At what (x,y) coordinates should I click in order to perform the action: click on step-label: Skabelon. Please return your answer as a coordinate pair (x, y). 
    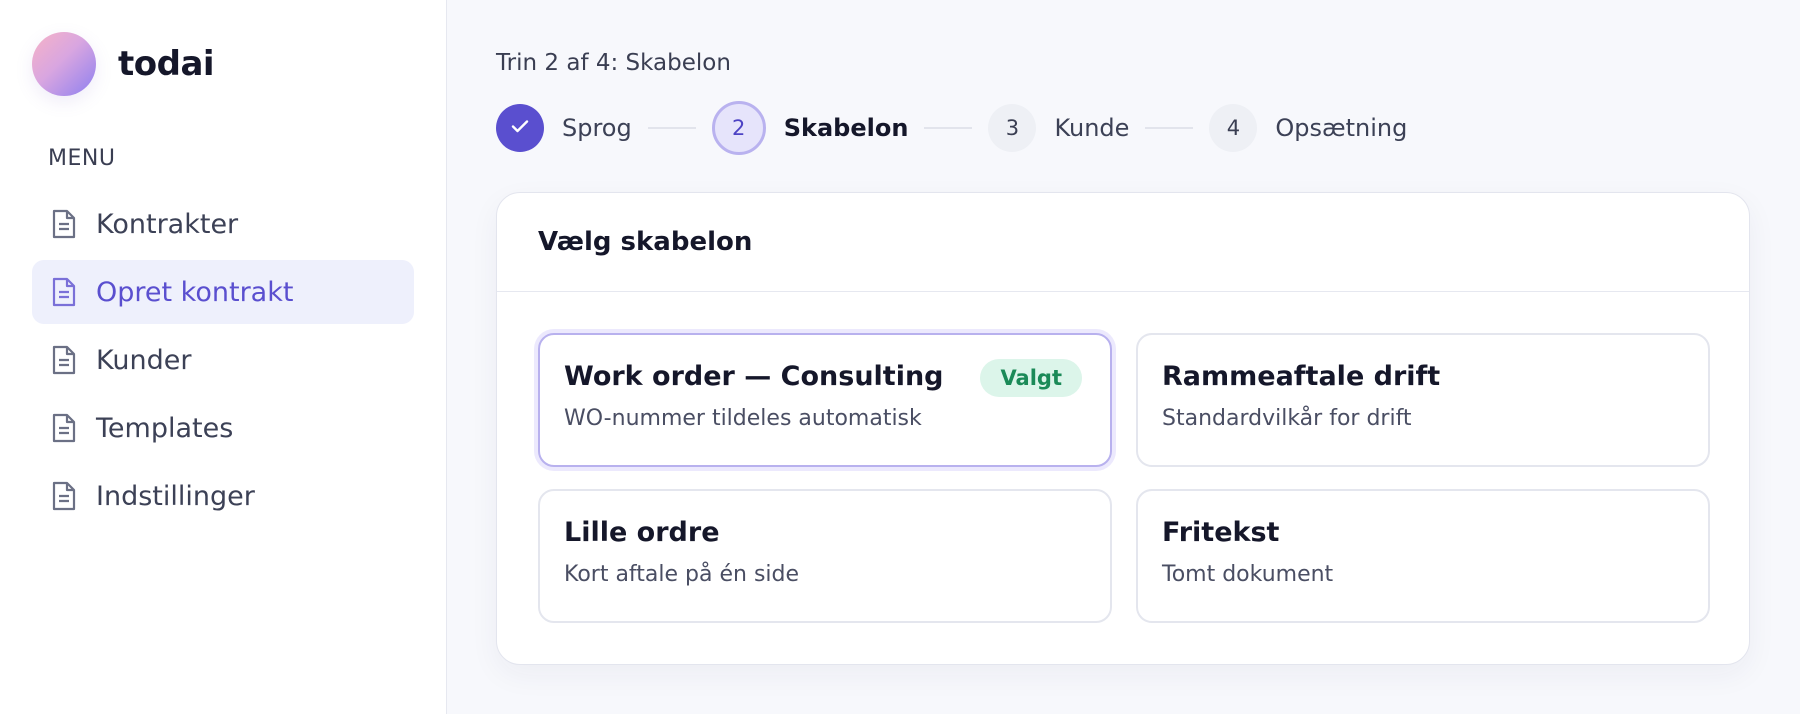
    Looking at the image, I should click on (846, 128).